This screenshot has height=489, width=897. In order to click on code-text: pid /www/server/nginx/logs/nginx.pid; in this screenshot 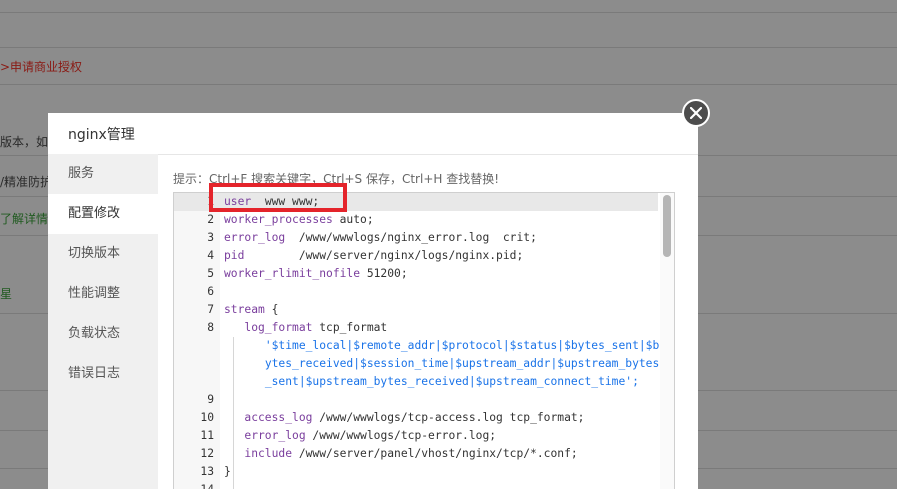, I will do `click(374, 255)`.